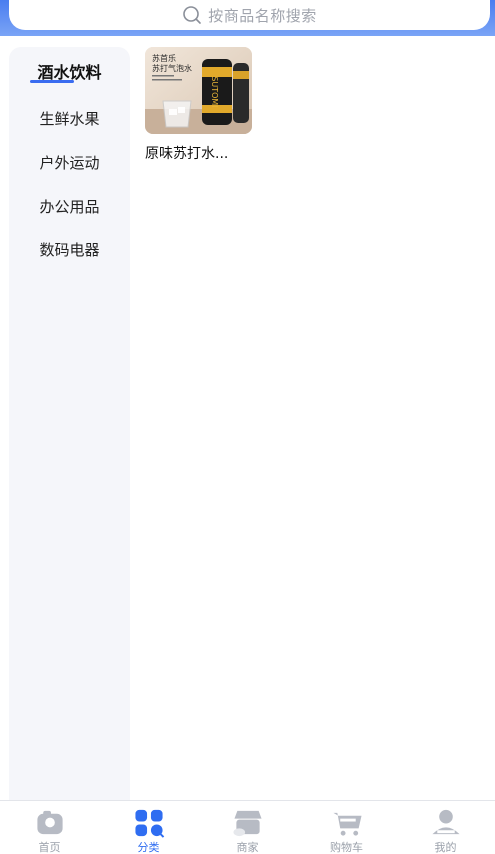  I want to click on tab-category: 分类, so click(148, 827).